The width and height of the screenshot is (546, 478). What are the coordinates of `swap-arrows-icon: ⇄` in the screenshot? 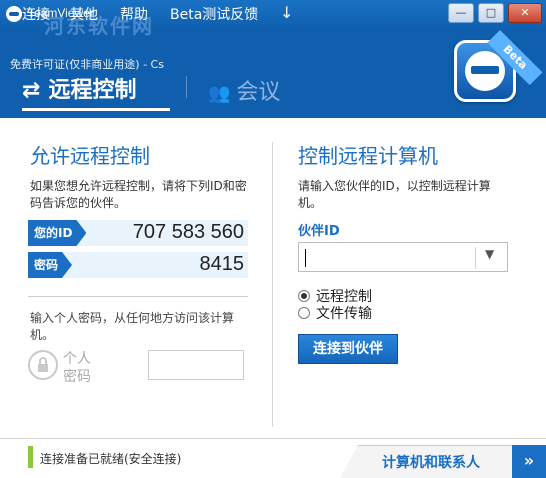 It's located at (31, 90).